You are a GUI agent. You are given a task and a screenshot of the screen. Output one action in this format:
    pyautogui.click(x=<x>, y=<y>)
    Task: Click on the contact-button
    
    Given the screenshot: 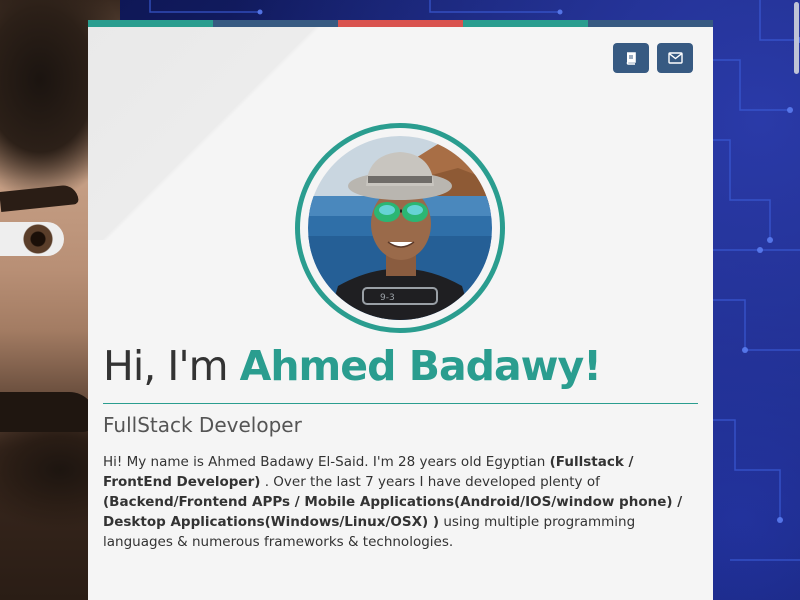 What is the action you would take?
    pyautogui.click(x=675, y=58)
    